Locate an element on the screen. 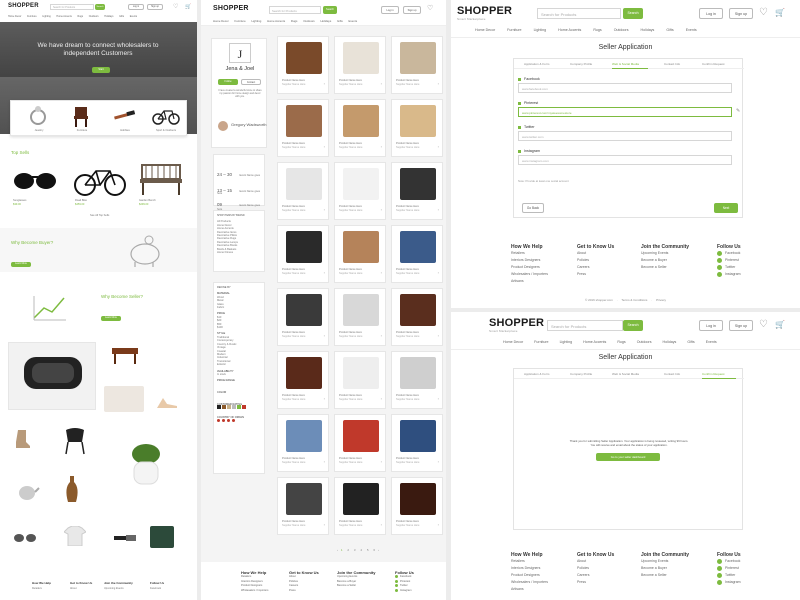 Image resolution: width=800 pixels, height=600 pixels. product-card-brush is located at coordinates (125, 535).